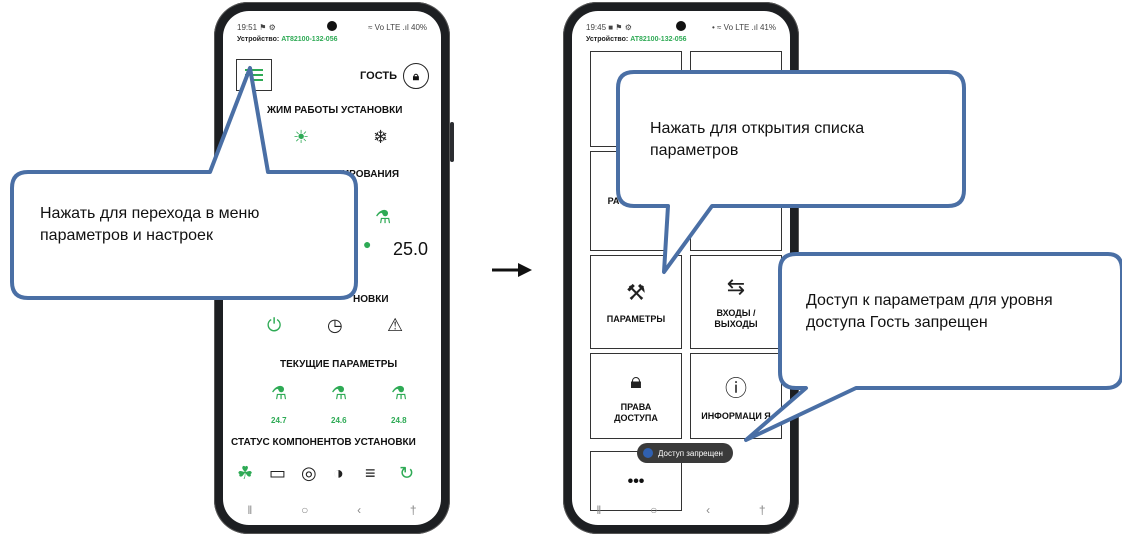 Image resolution: width=1122 pixels, height=536 pixels. I want to click on current-value-3: 24.8, so click(399, 420).